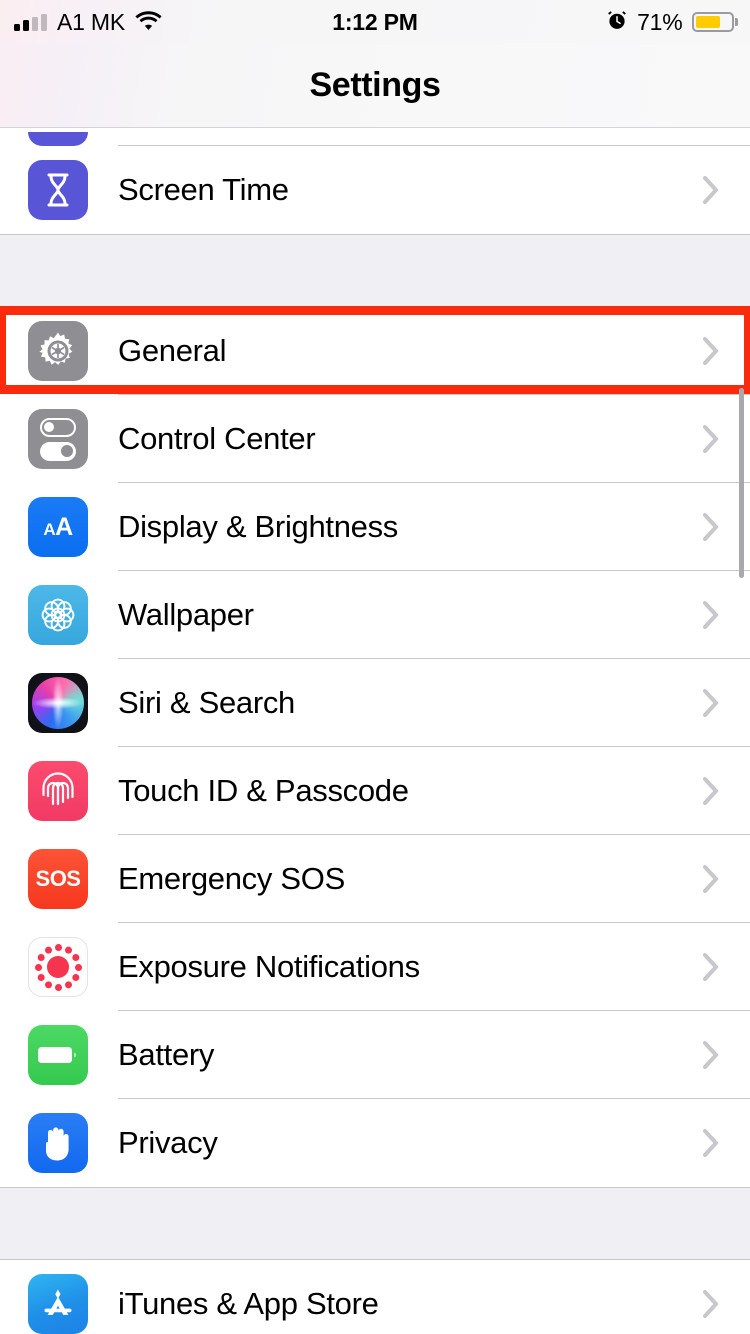 Image resolution: width=750 pixels, height=1334 pixels. Describe the element at coordinates (58, 791) in the screenshot. I see `fingerprint-icon` at that location.